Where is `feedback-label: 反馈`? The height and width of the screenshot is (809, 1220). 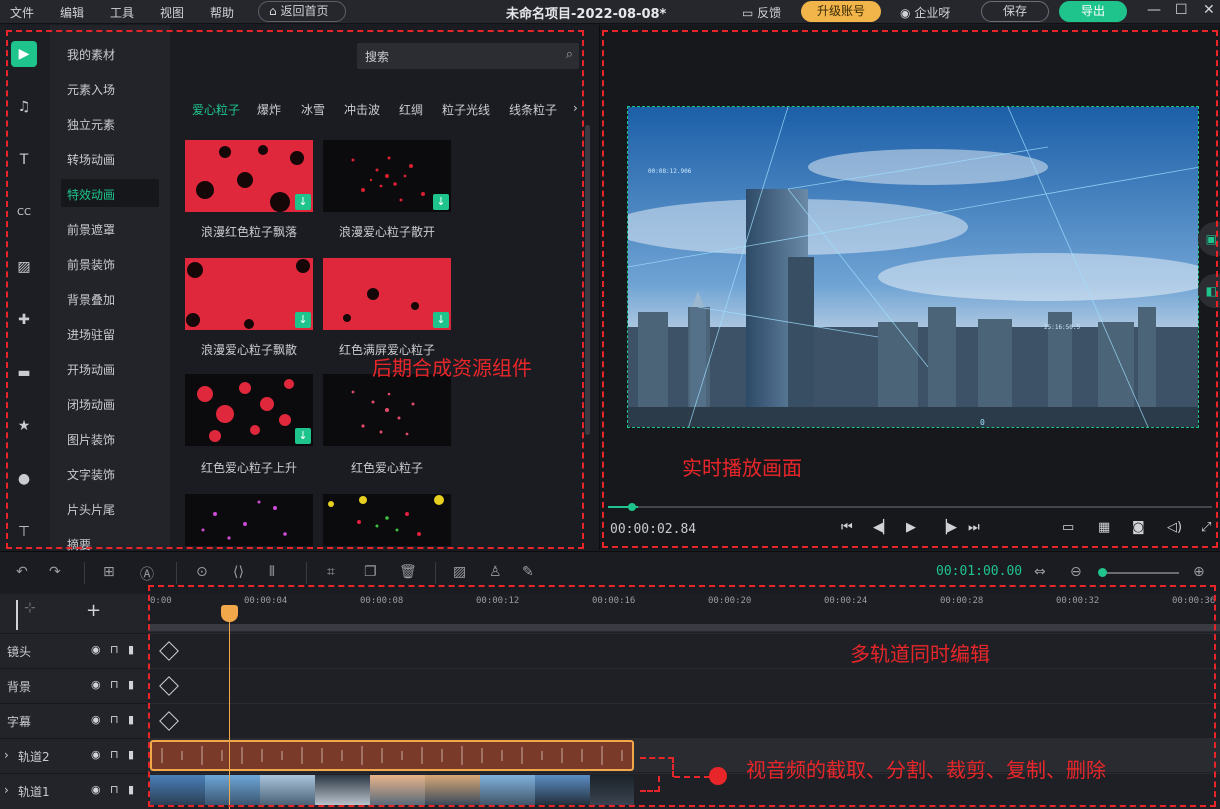 feedback-label: 反馈 is located at coordinates (769, 13).